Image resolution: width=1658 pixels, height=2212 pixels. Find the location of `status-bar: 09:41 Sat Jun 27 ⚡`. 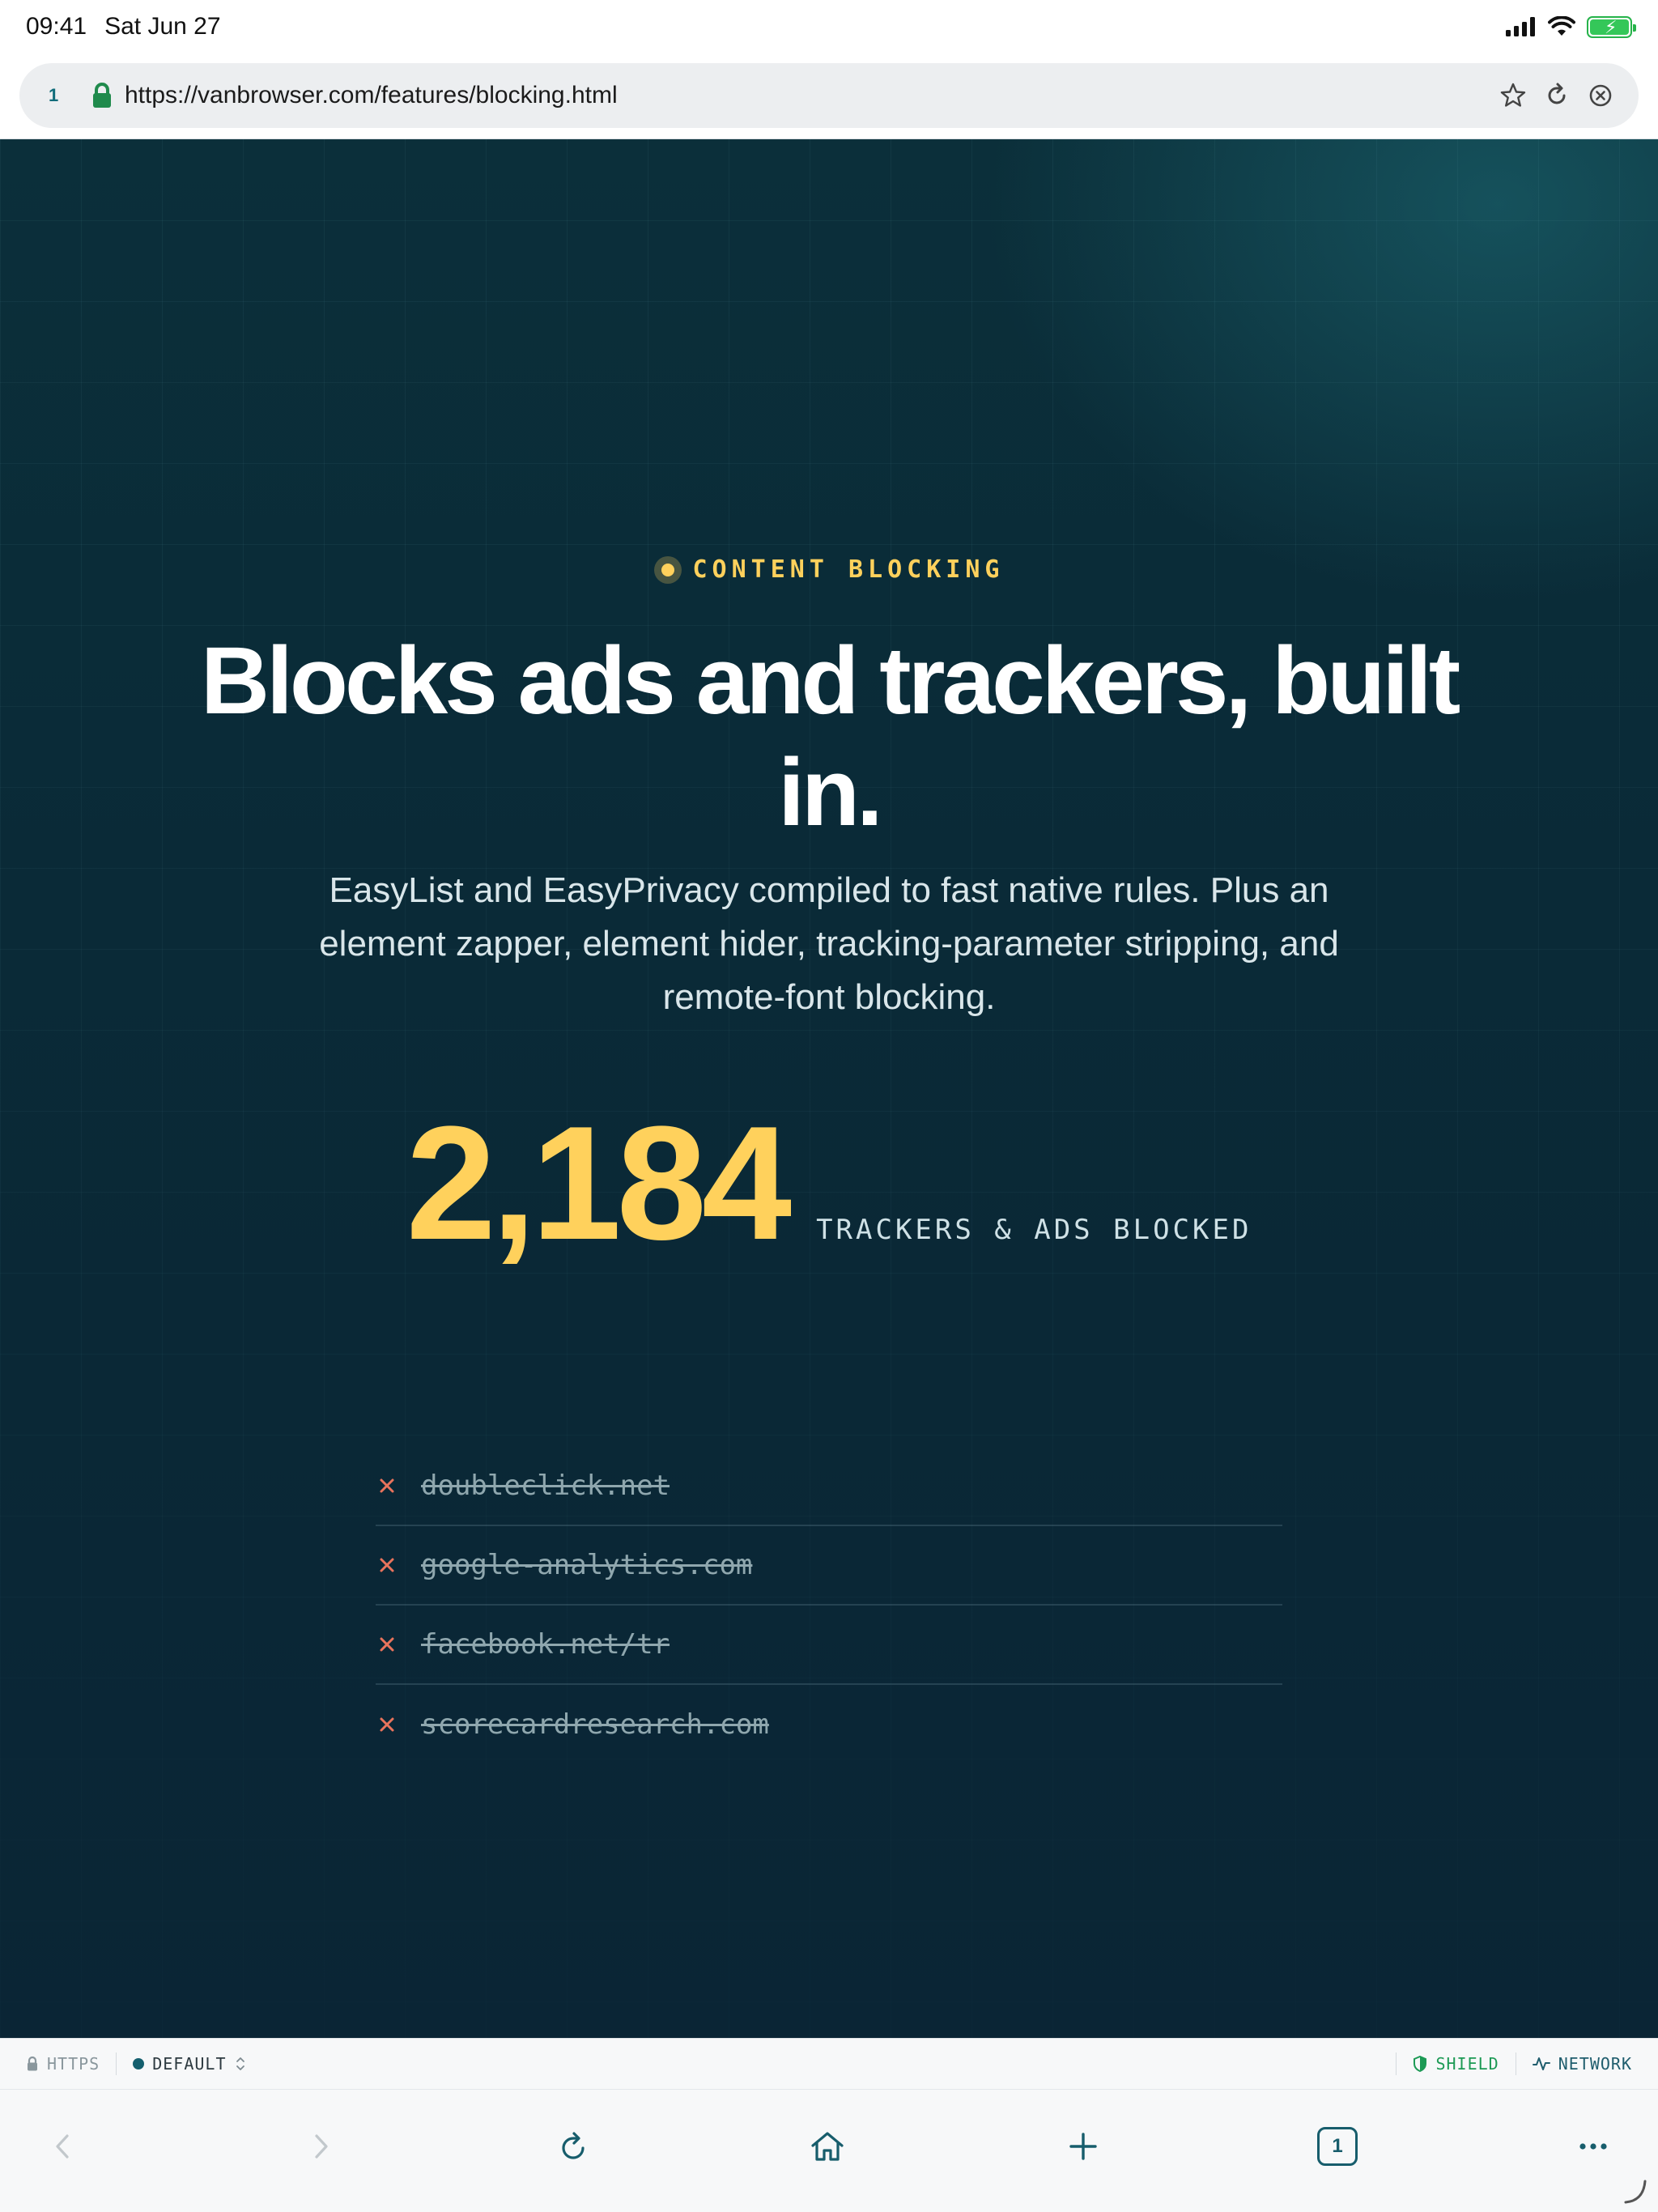

status-bar: 09:41 Sat Jun 27 ⚡ is located at coordinates (829, 27).